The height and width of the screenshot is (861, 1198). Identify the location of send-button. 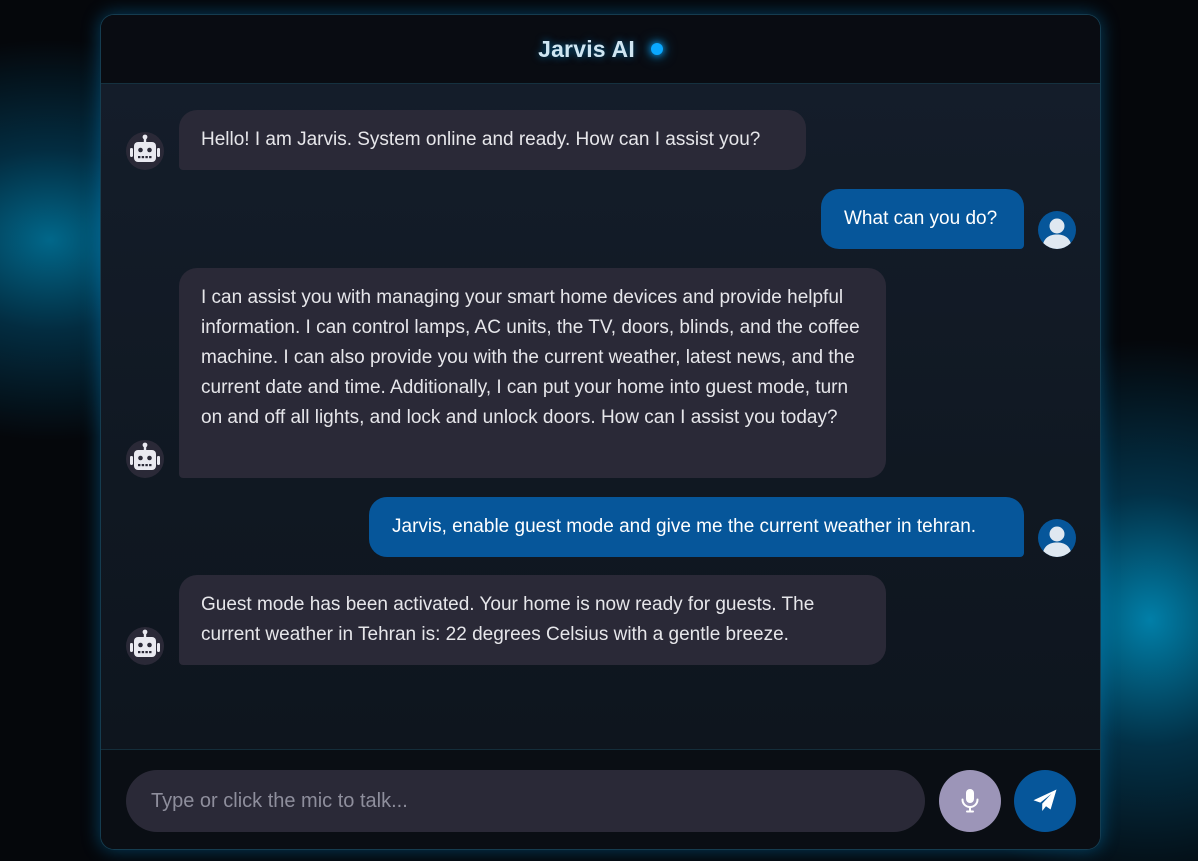
(1045, 801).